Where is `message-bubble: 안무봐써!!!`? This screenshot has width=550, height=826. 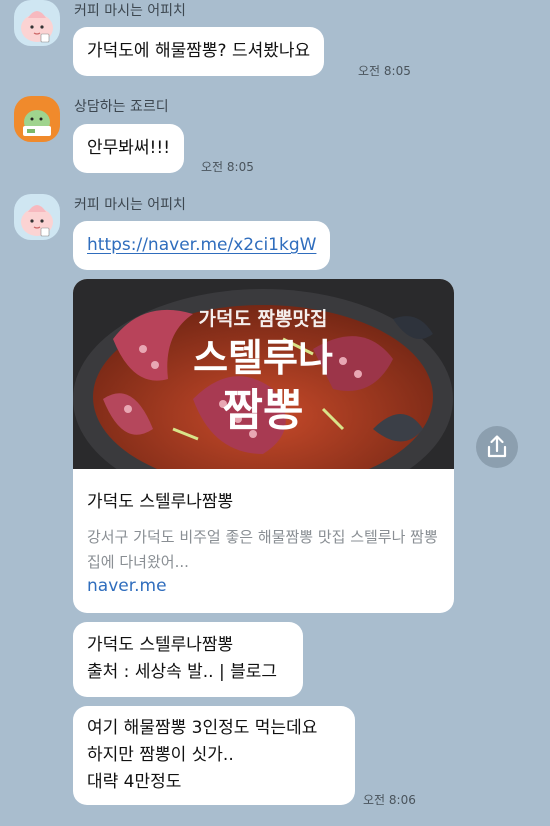
message-bubble: 안무봐써!!! is located at coordinates (129, 148).